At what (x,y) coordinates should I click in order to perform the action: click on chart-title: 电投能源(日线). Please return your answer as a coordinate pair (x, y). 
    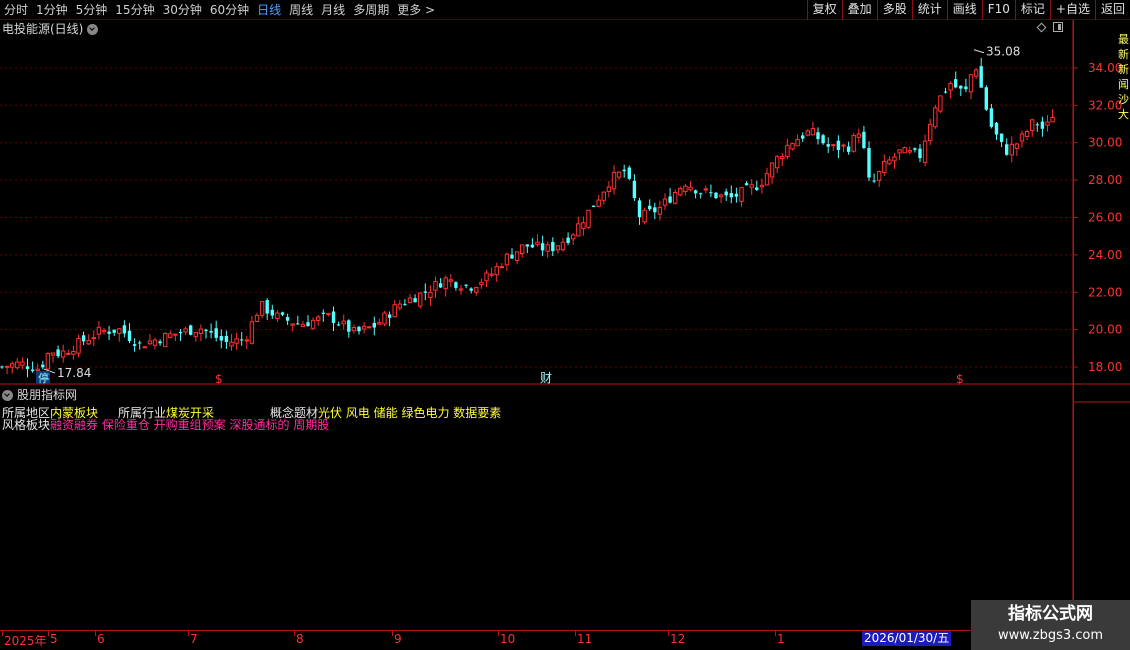
    Looking at the image, I should click on (50, 29).